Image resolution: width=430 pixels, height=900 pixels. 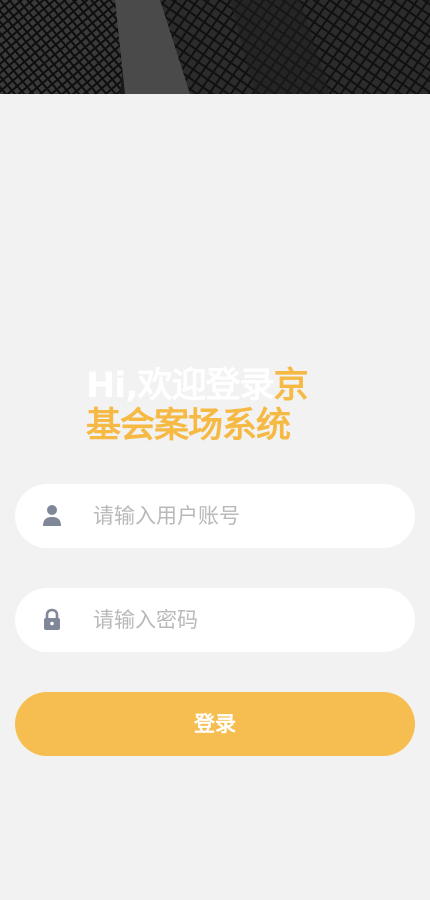 I want to click on password-field, so click(x=215, y=620).